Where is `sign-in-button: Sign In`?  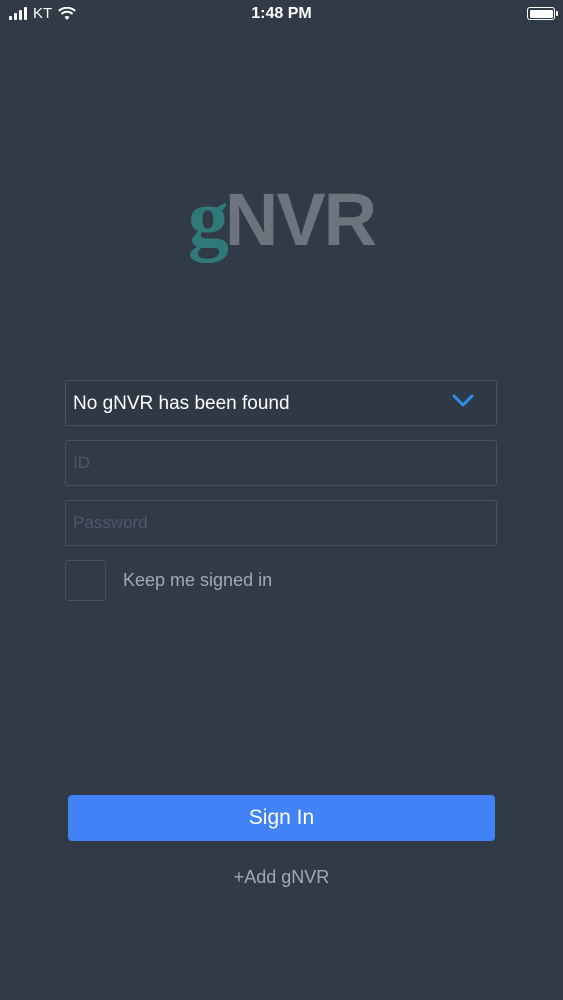 sign-in-button: Sign In is located at coordinates (281, 818).